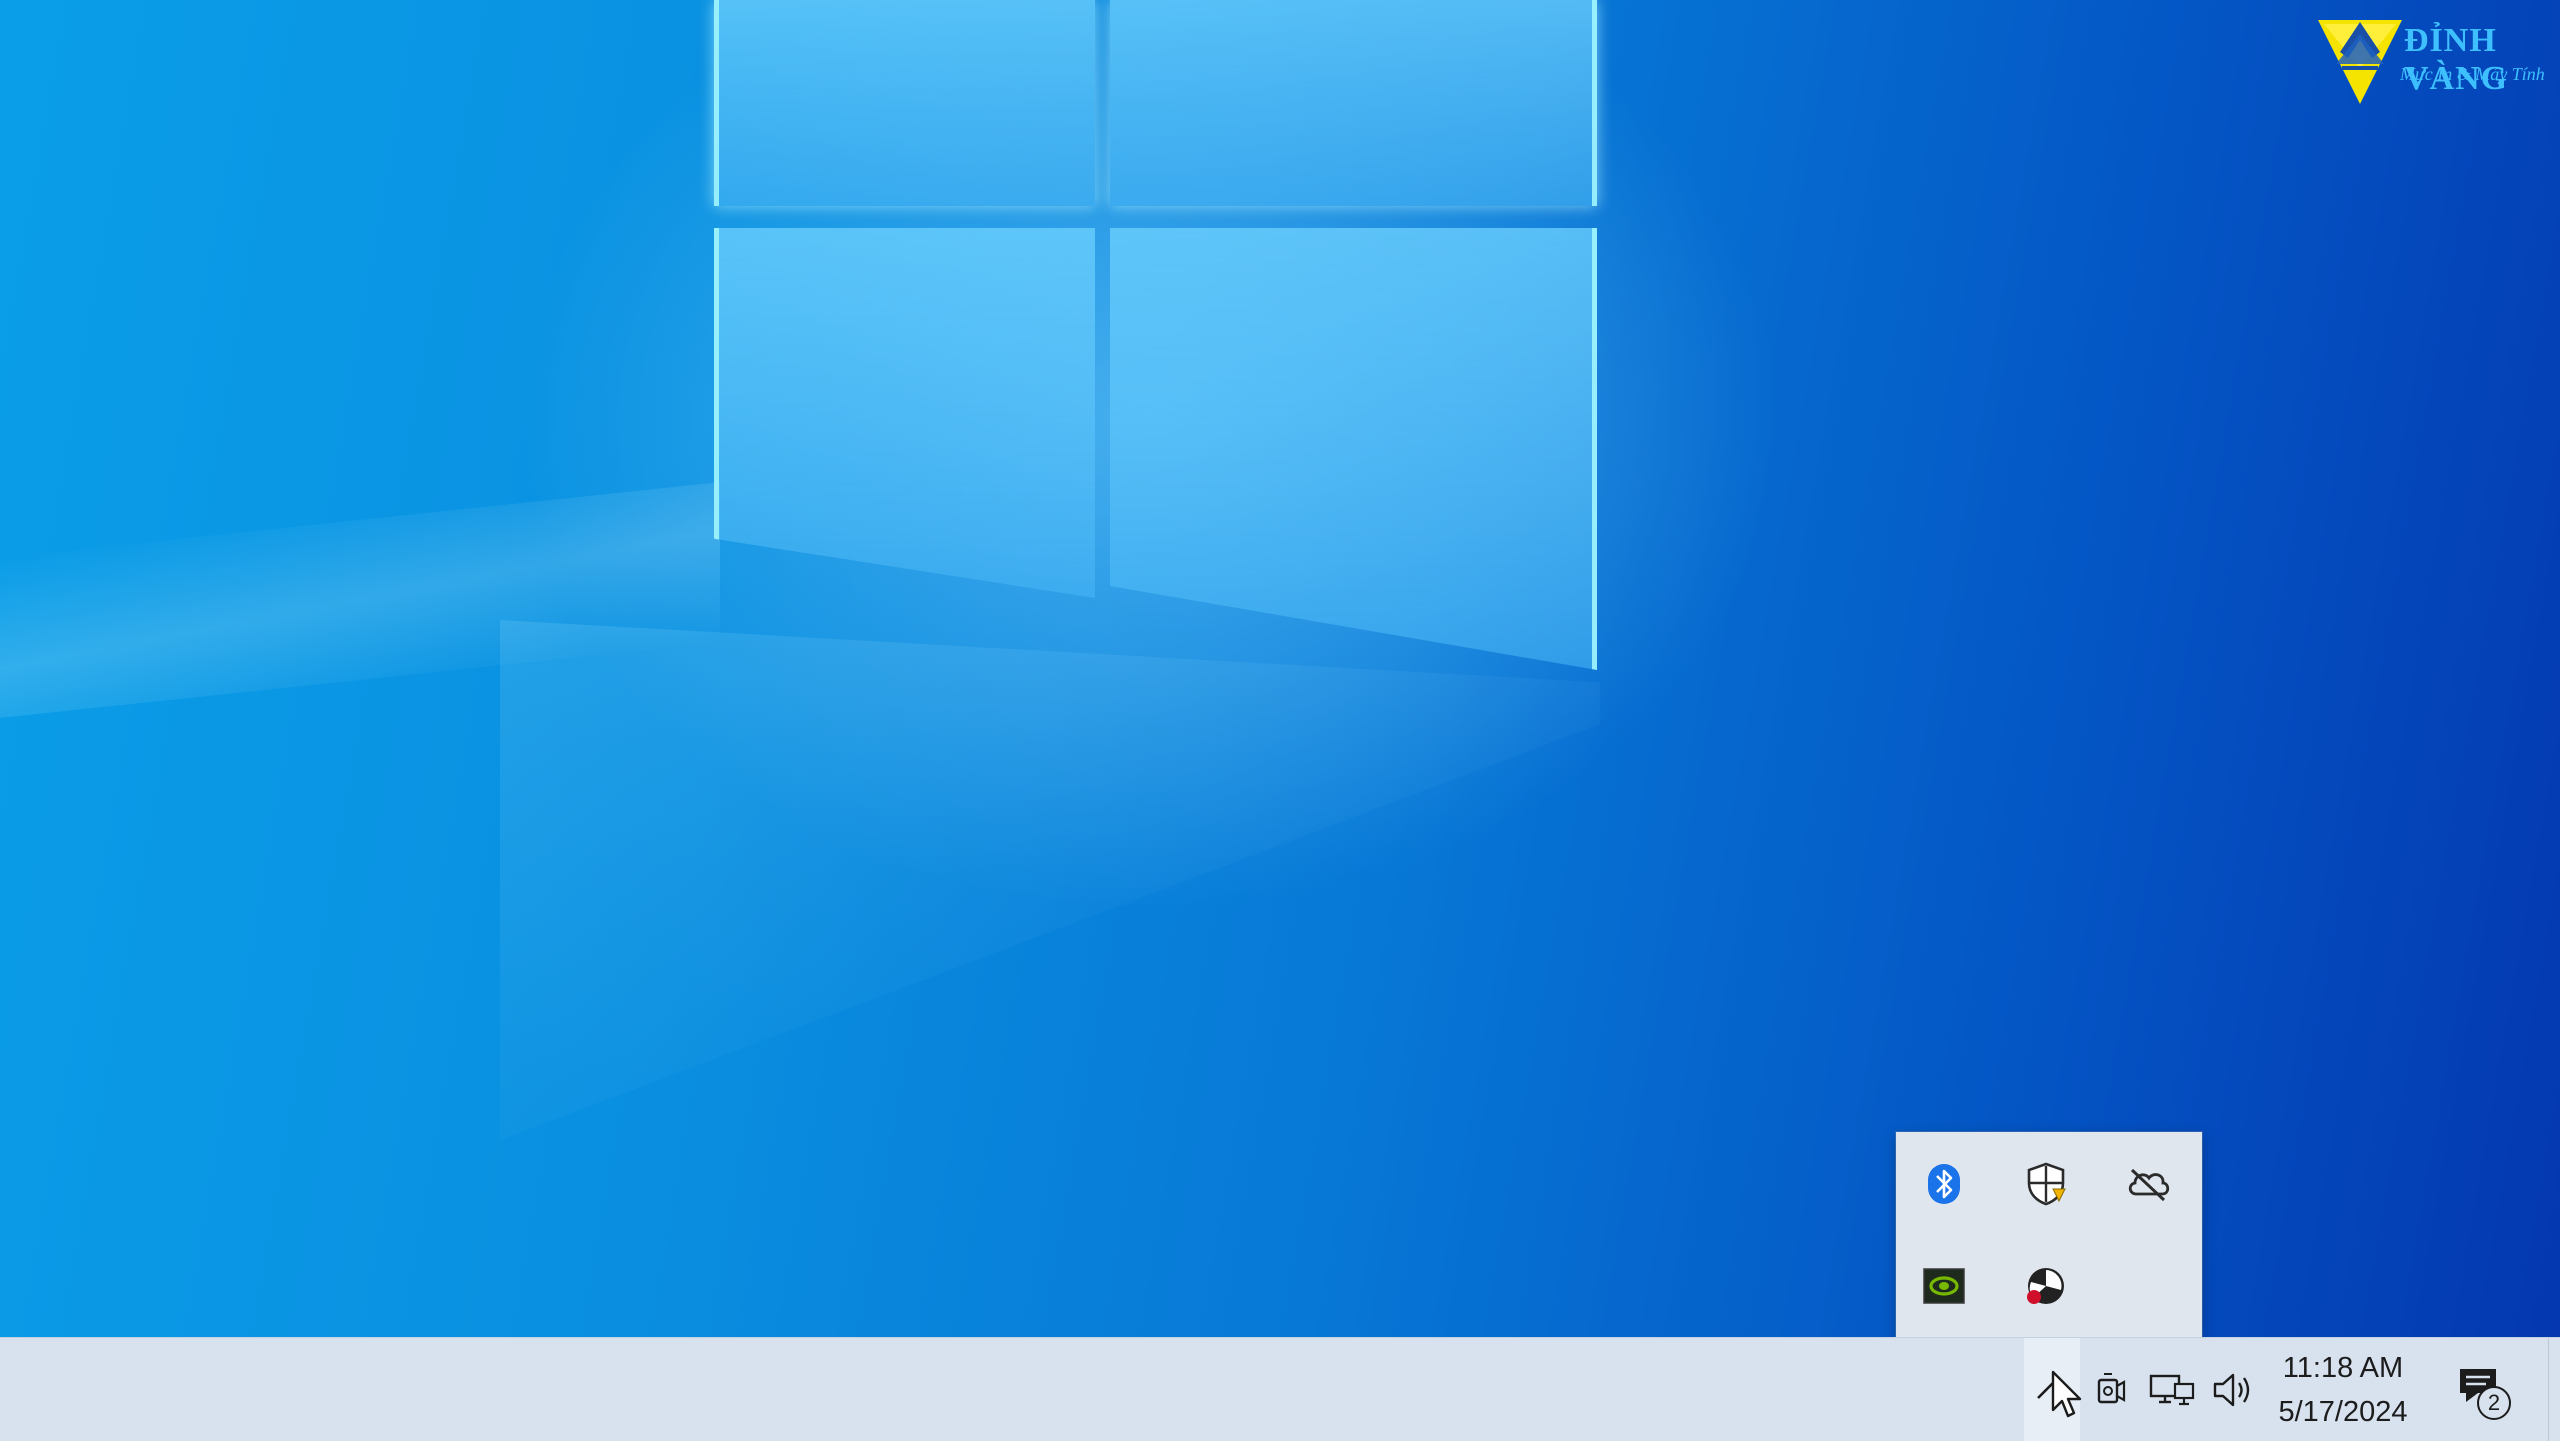 The width and height of the screenshot is (2560, 1441). I want to click on brand-name: ĐỈNH VÀNG, so click(2456, 59).